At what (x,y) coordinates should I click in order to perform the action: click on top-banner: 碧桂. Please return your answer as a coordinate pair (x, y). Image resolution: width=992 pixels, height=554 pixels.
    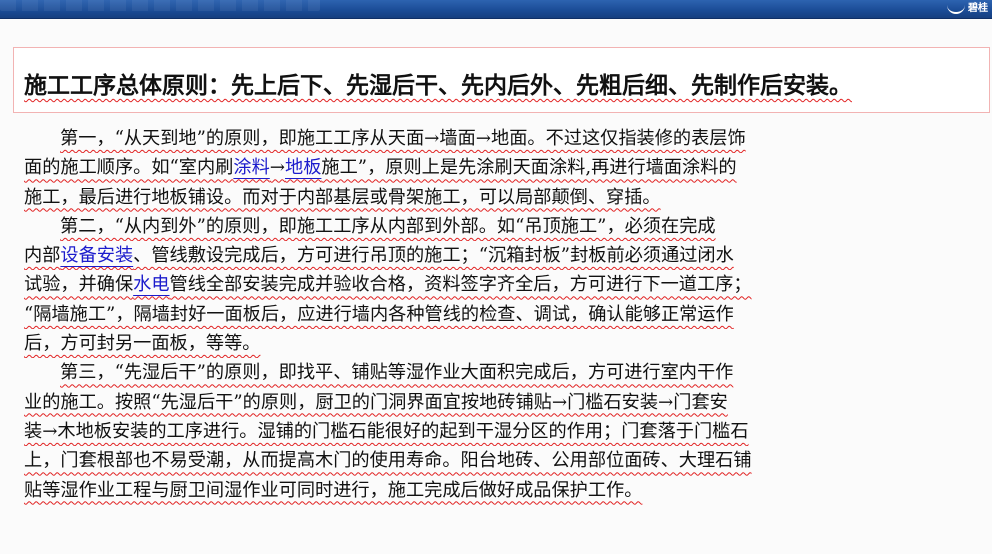
    Looking at the image, I should click on (496, 9).